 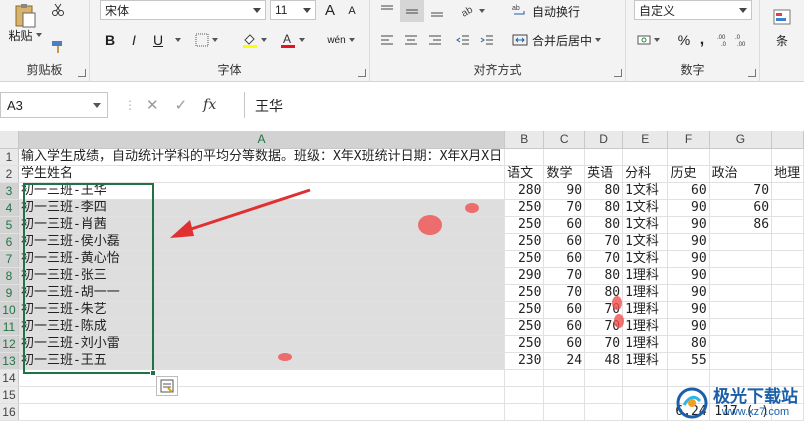 I want to click on comma-style-button: ,, so click(x=702, y=40).